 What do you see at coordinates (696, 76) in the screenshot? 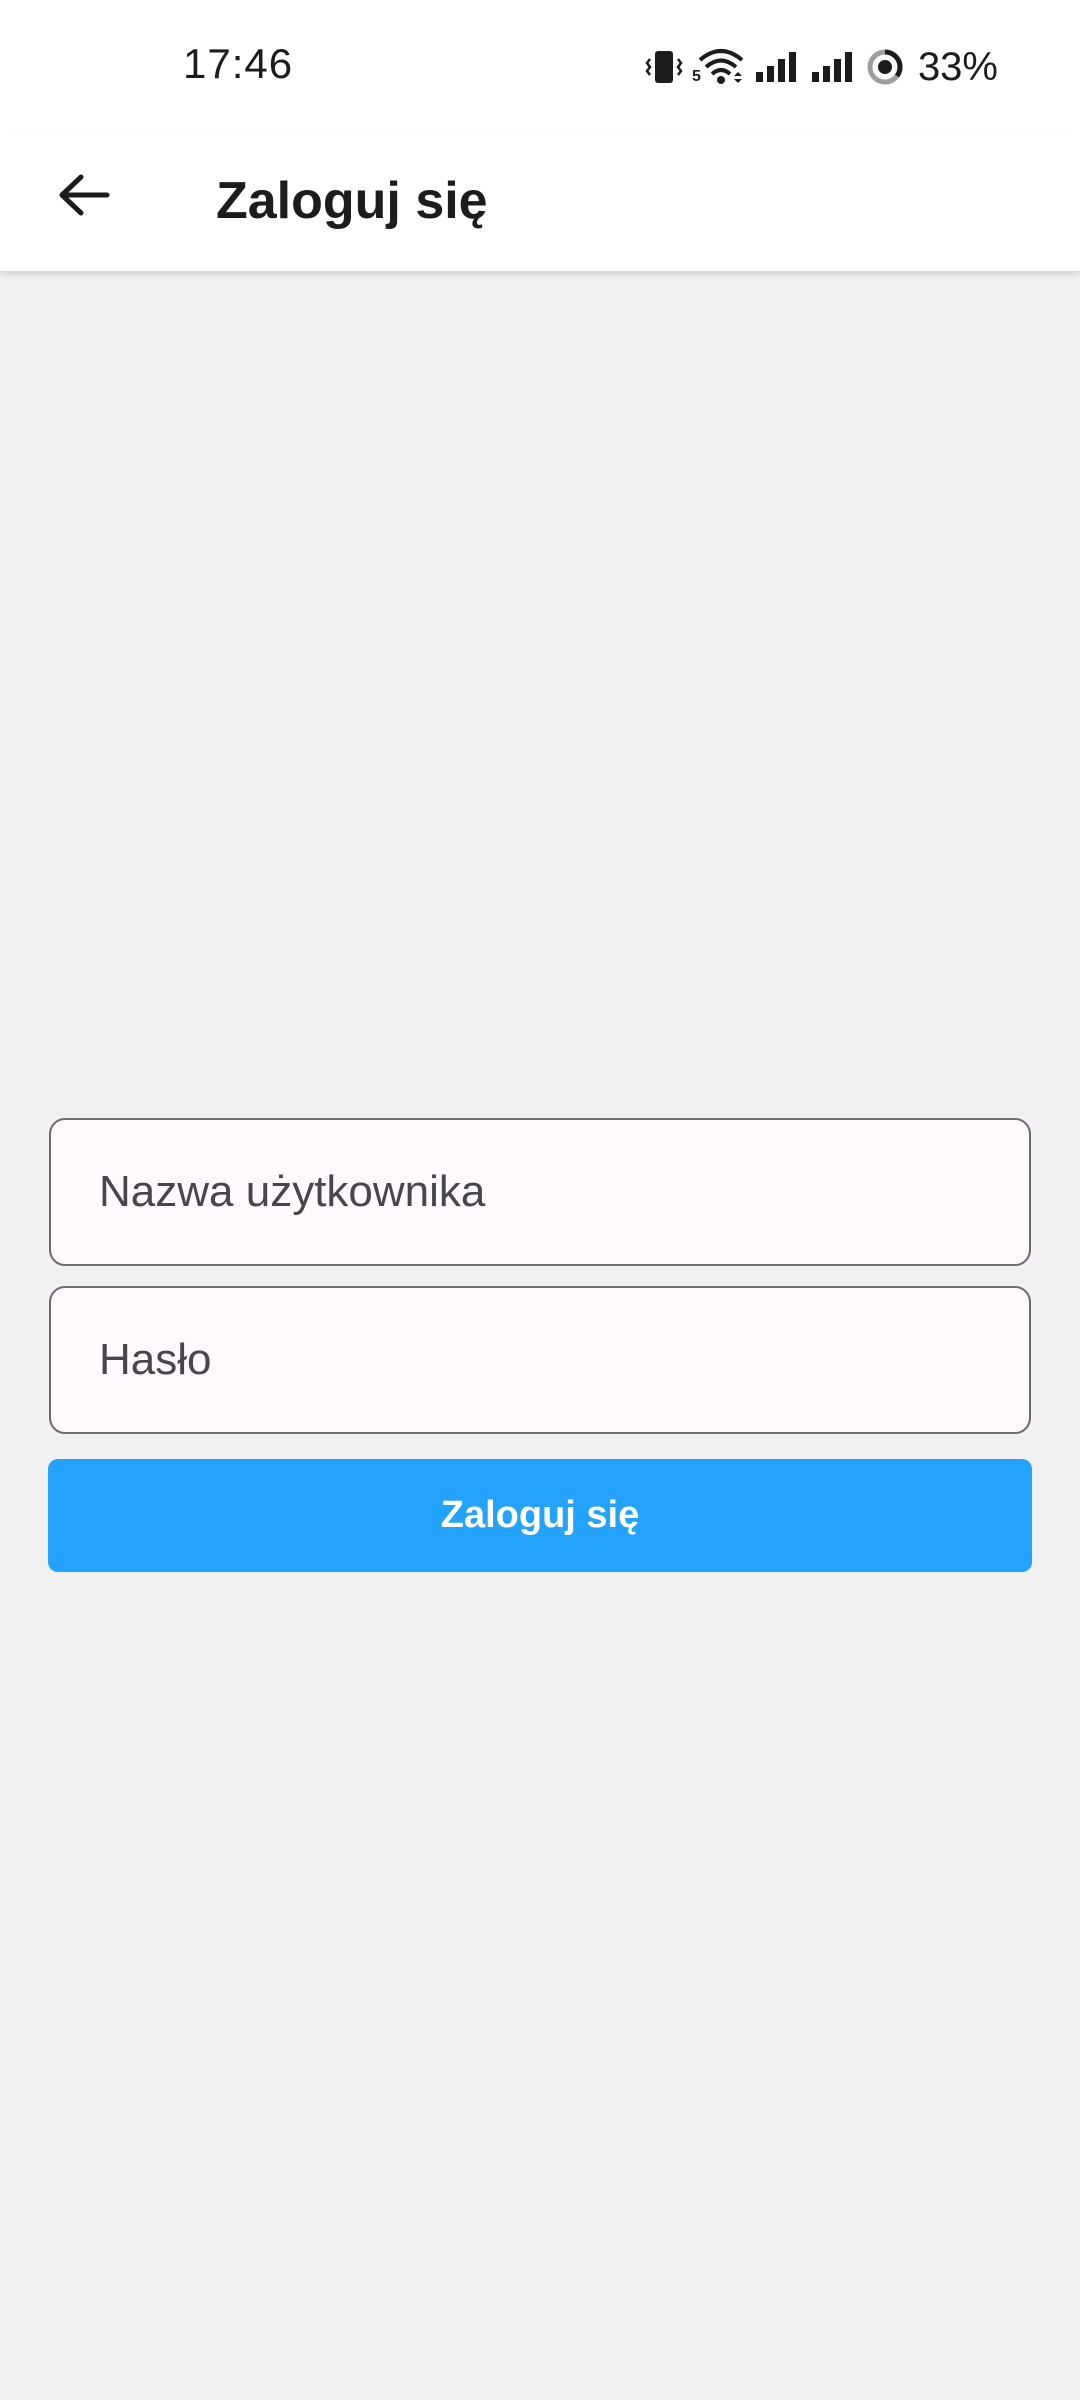
I see `wifi-generation-badge: 5` at bounding box center [696, 76].